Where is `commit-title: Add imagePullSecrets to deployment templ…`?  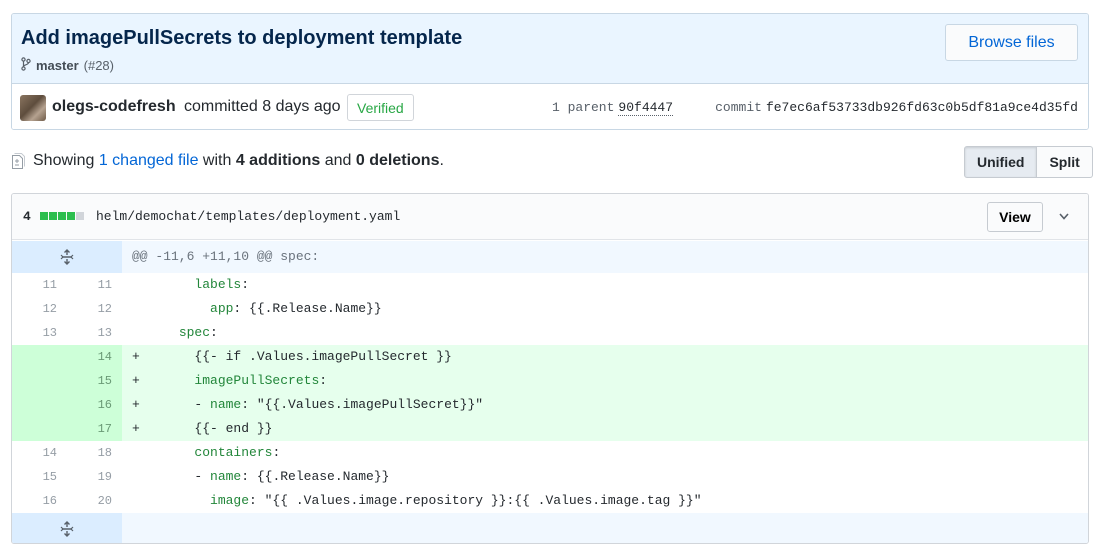 commit-title: Add imagePullSecrets to deployment templ… is located at coordinates (242, 38).